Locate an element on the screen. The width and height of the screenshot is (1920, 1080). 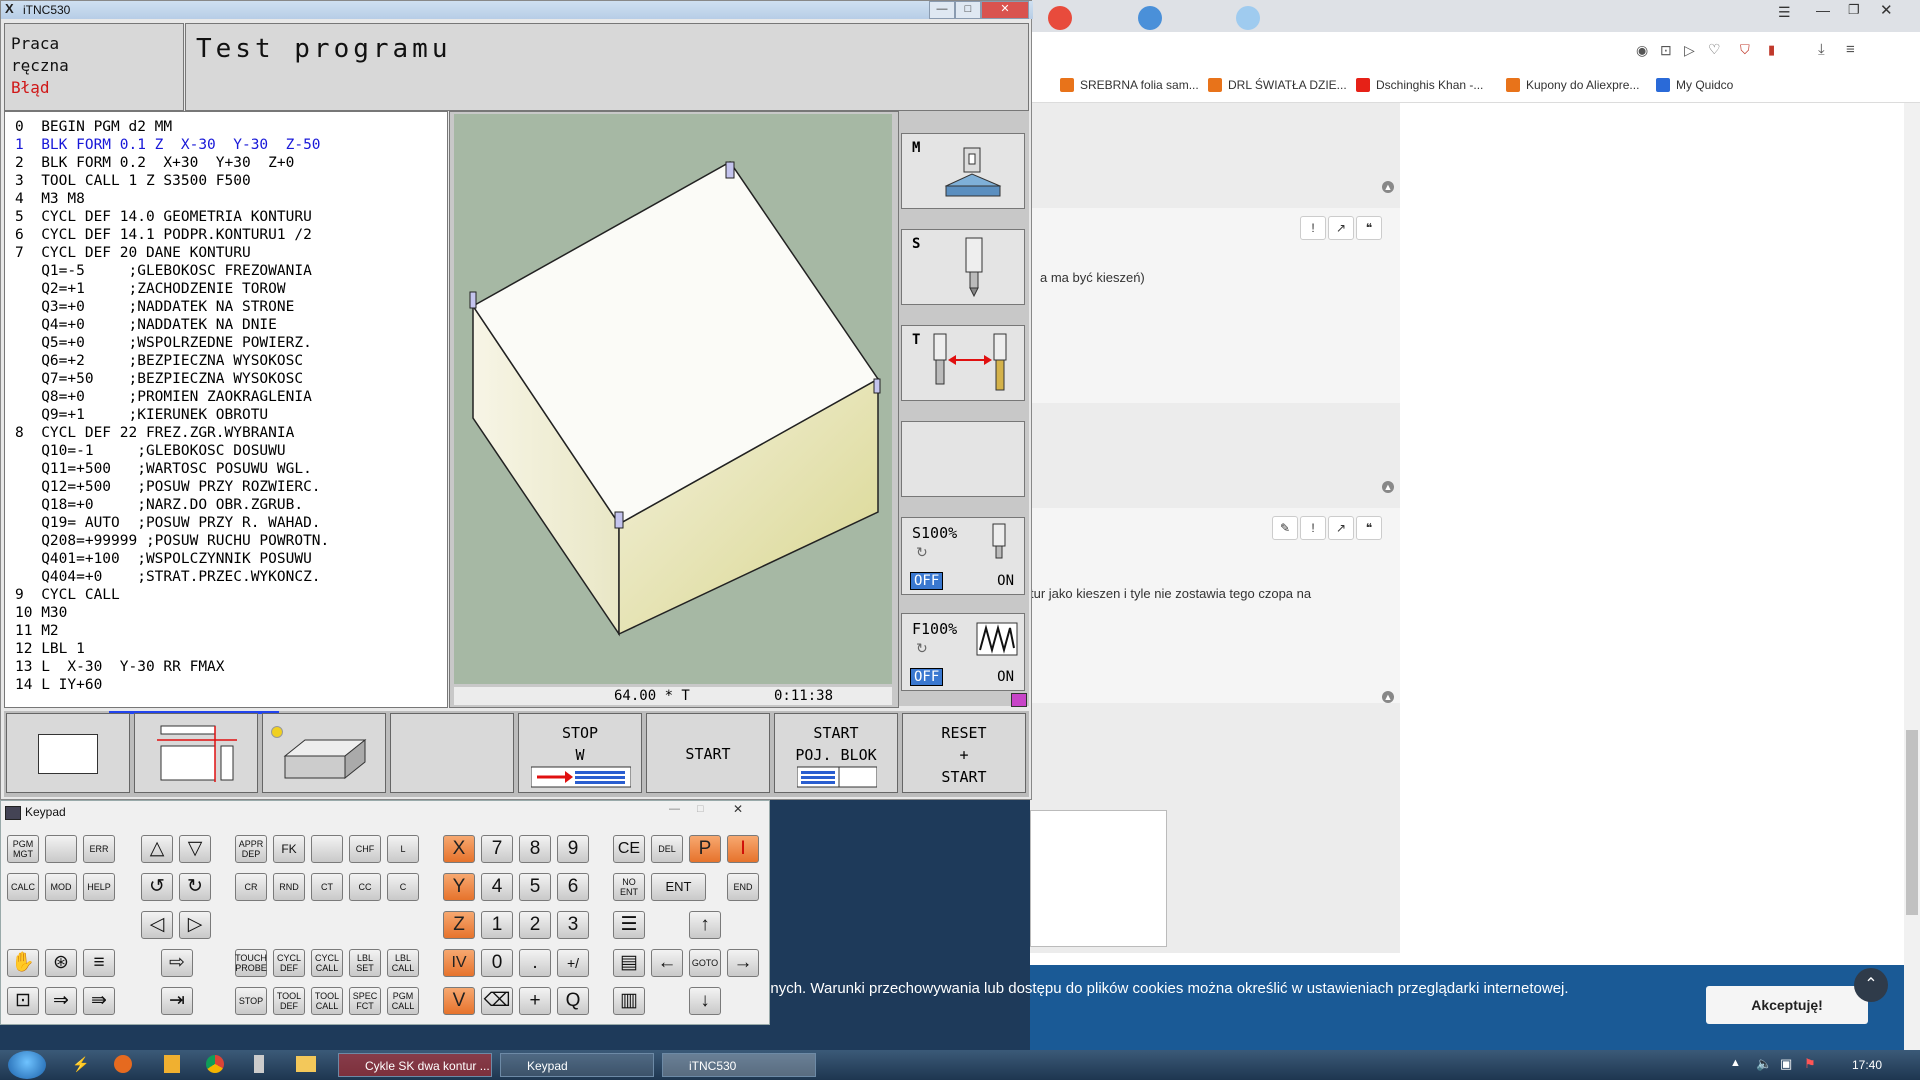
spindle-on-toggle: ON is located at coordinates (1005, 581).